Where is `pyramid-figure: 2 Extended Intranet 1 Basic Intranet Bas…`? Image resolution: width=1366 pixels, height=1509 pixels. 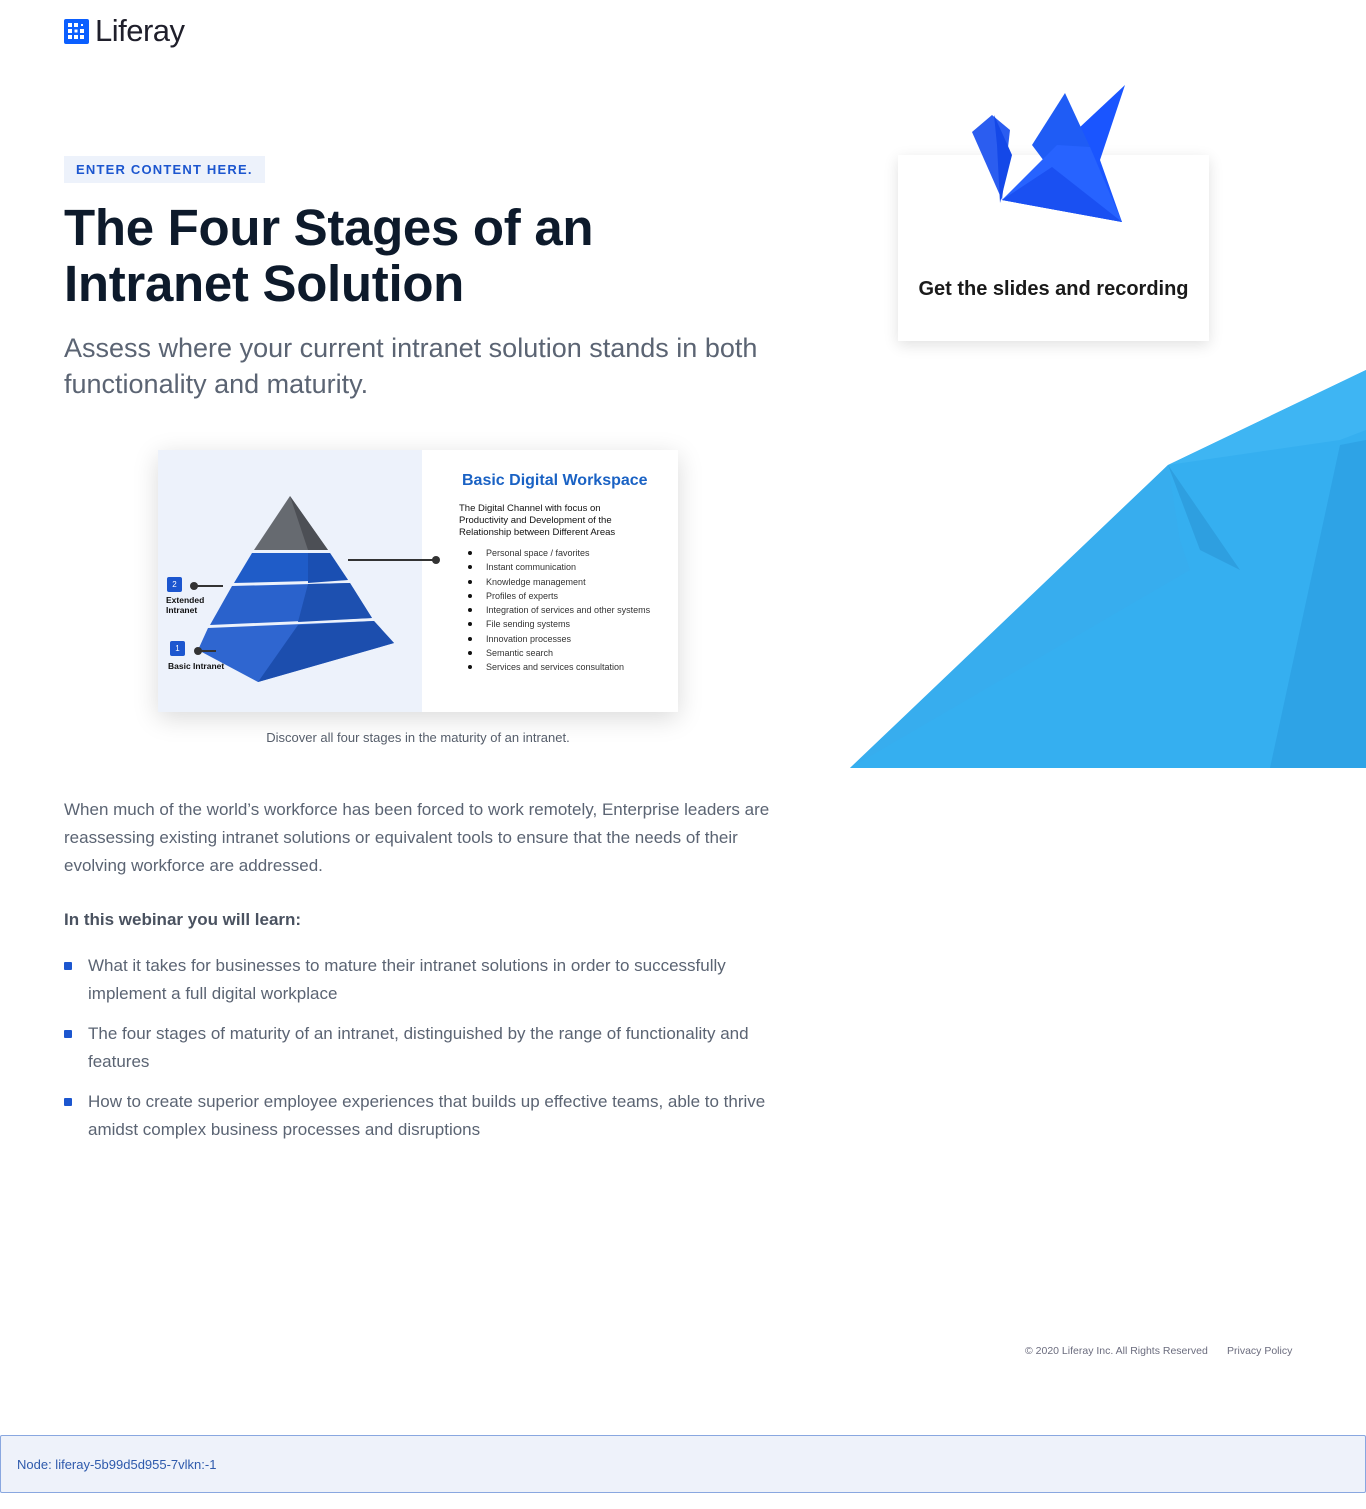 pyramid-figure: 2 Extended Intranet 1 Basic Intranet Bas… is located at coordinates (418, 581).